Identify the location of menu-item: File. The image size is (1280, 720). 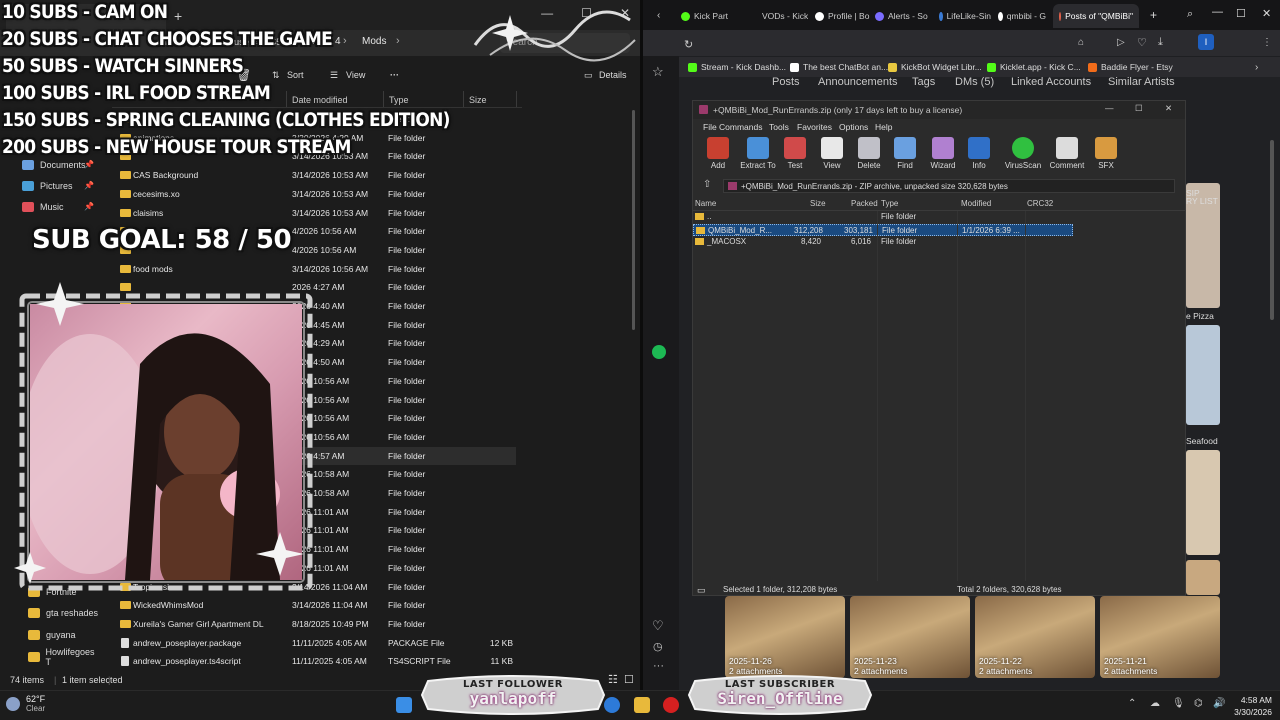
(710, 127).